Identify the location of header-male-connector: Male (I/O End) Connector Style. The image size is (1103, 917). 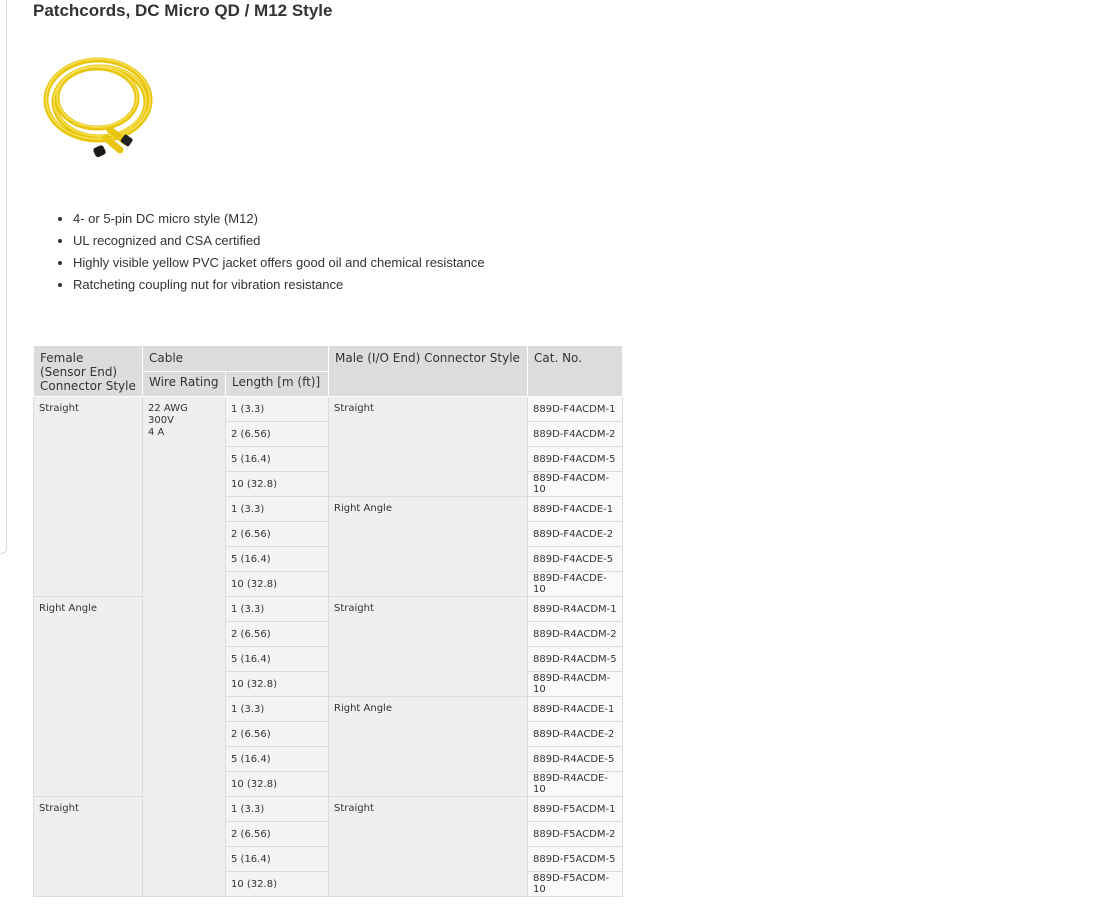
(428, 371).